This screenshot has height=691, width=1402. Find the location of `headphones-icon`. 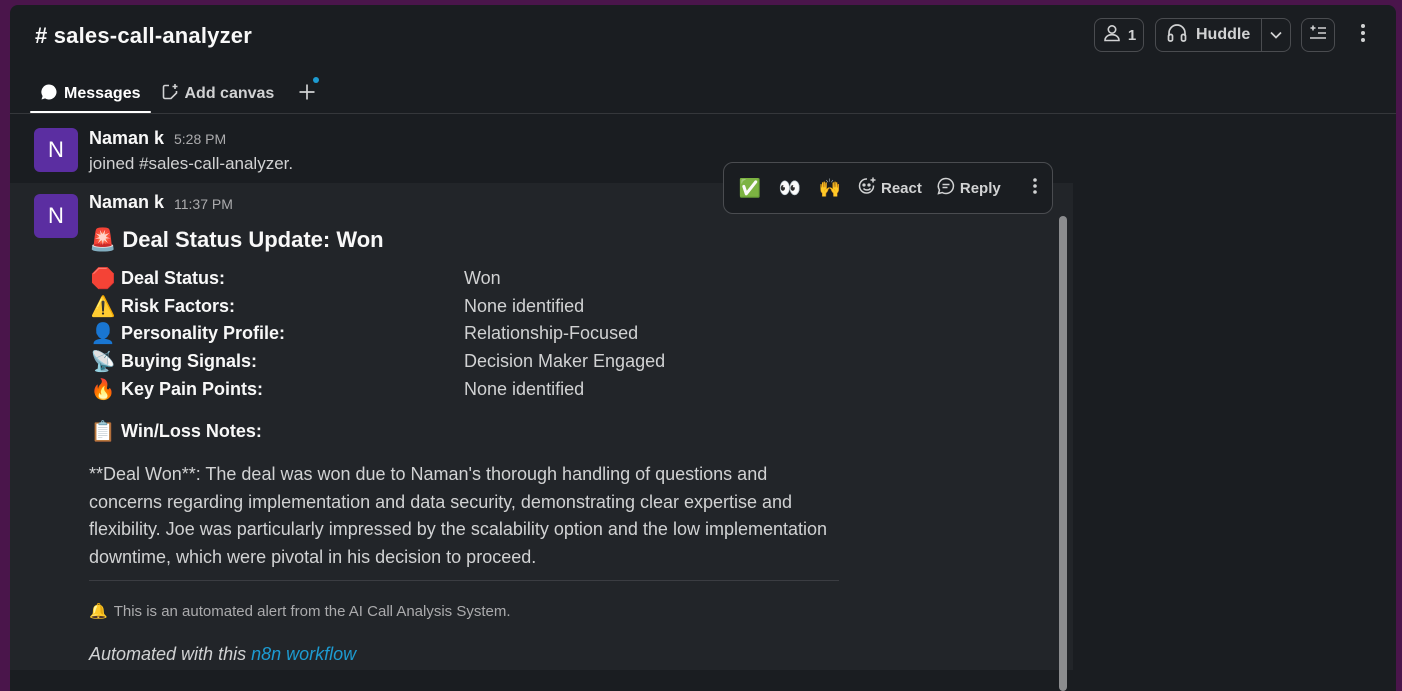

headphones-icon is located at coordinates (1177, 35).